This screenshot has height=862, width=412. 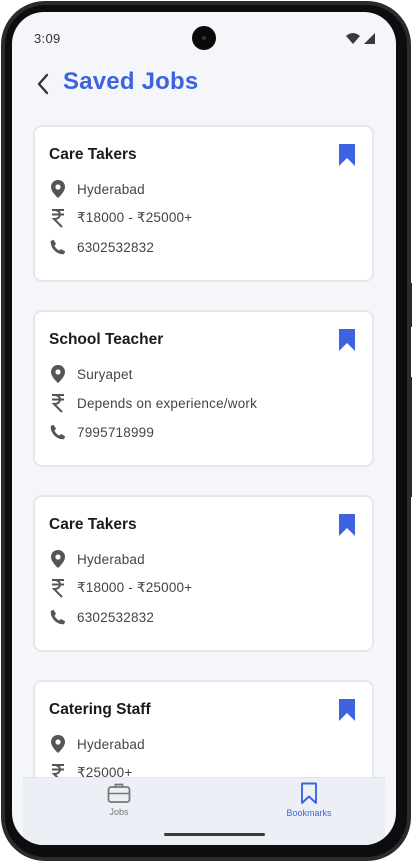 What do you see at coordinates (309, 813) in the screenshot?
I see `nav-label-bookmarks: Bookmarks` at bounding box center [309, 813].